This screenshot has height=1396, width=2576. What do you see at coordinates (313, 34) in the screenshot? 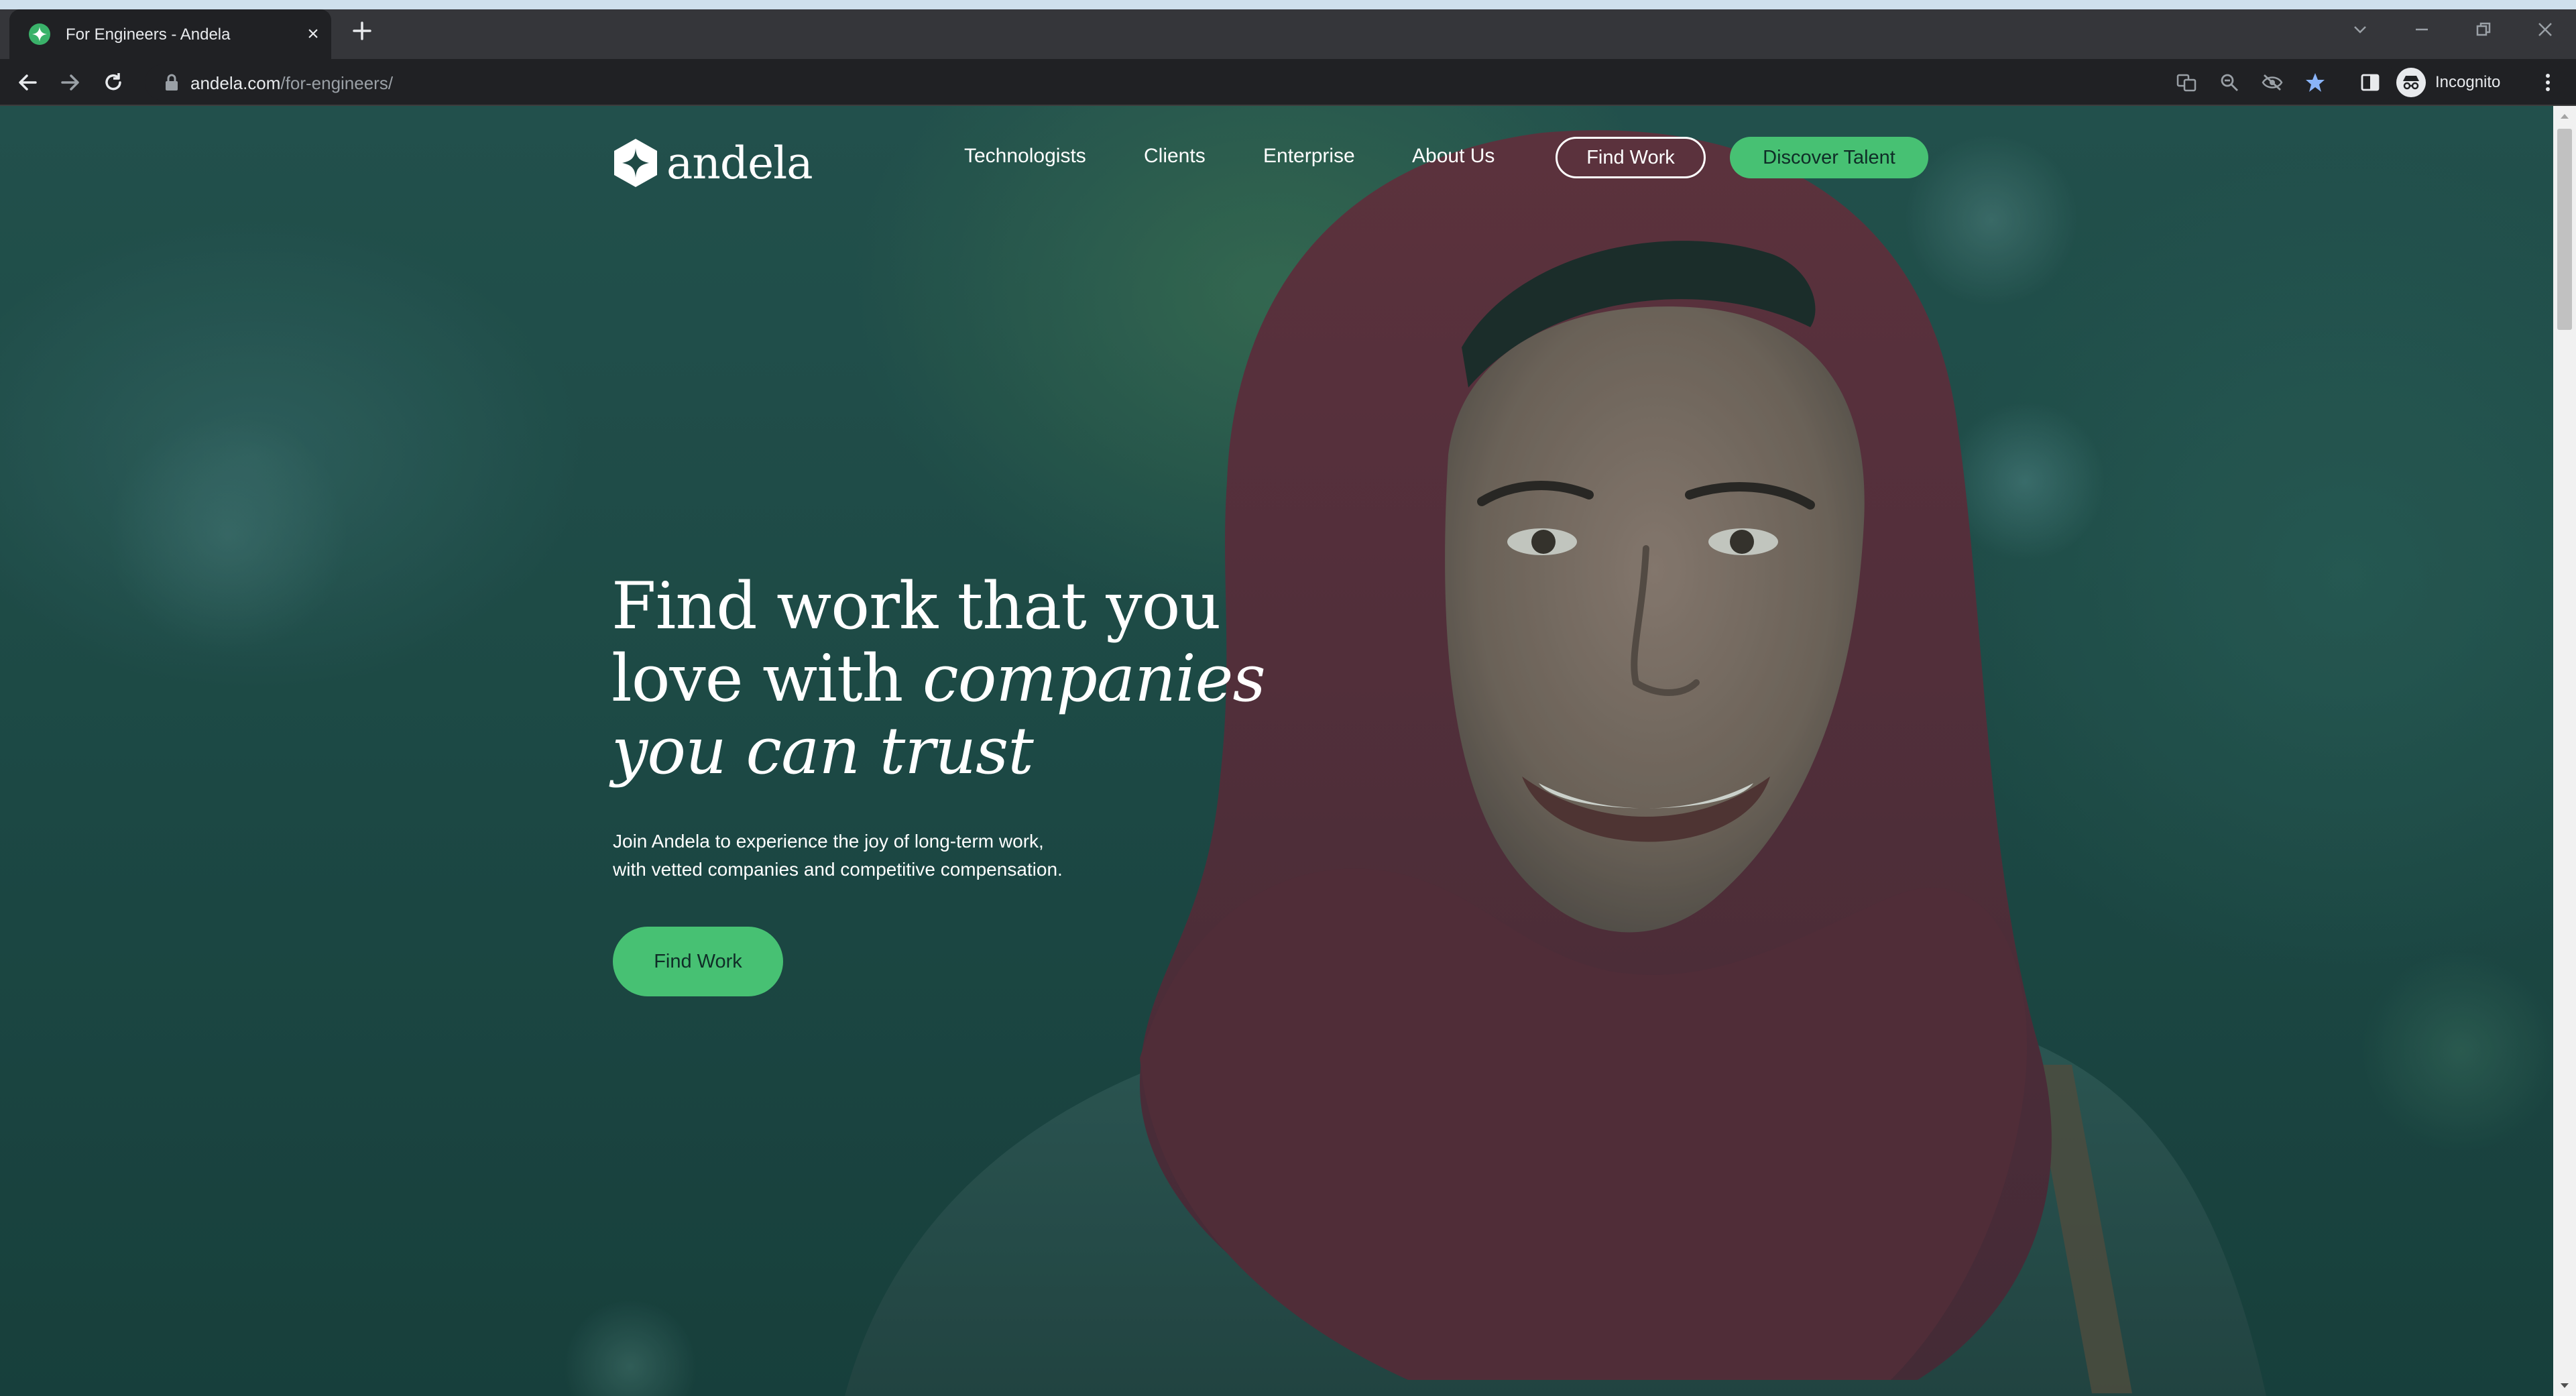
I see `tab-close-icon: ×` at bounding box center [313, 34].